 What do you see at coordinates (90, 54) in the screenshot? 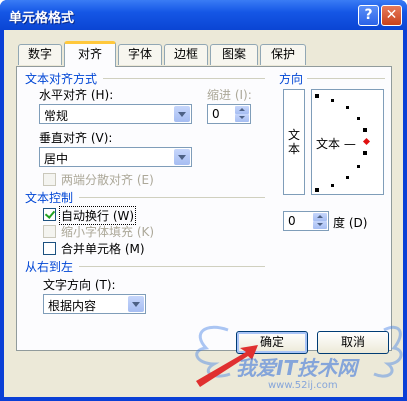
I see `tab-alignment: 对齐` at bounding box center [90, 54].